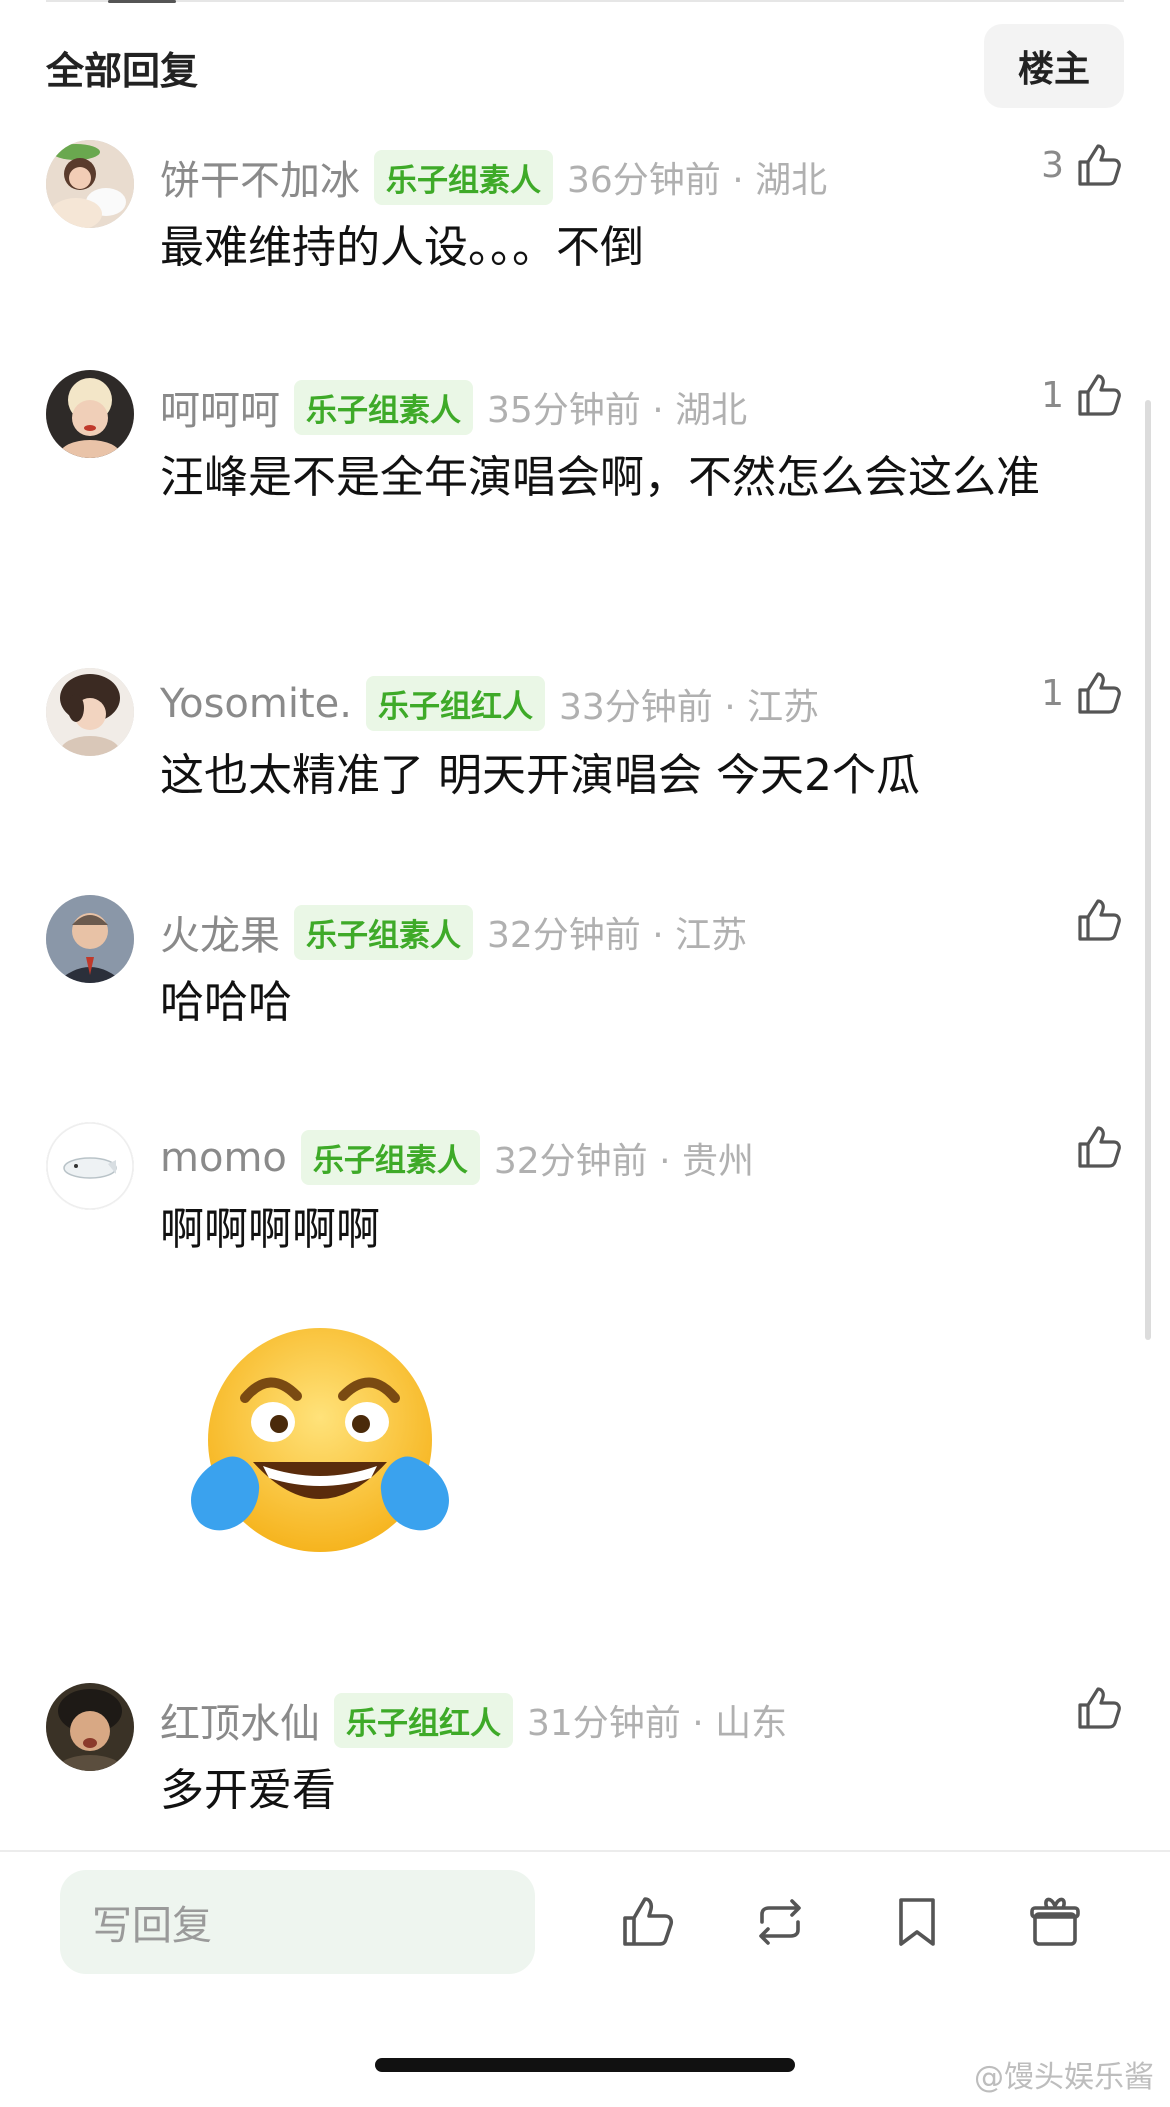 This screenshot has height=2107, width=1170. What do you see at coordinates (260, 177) in the screenshot?
I see `username: 饼干不加冰` at bounding box center [260, 177].